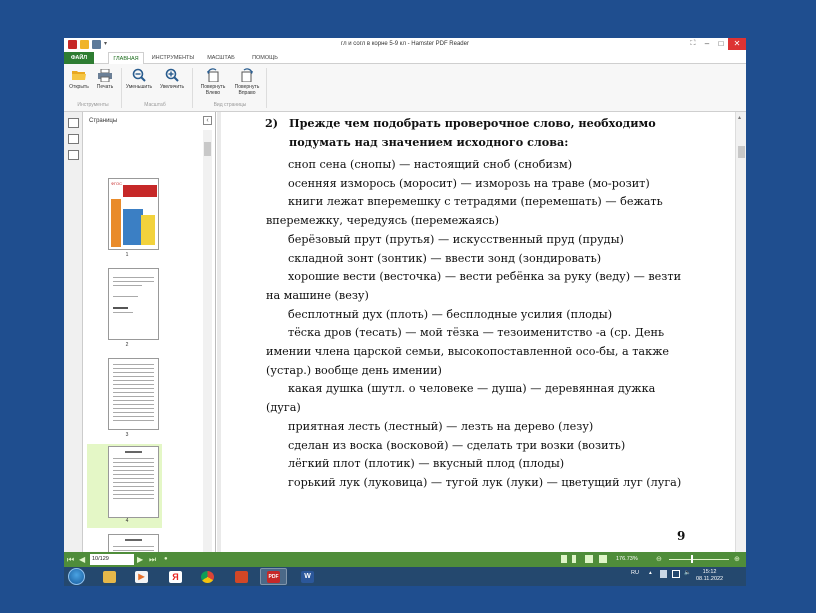 The width and height of the screenshot is (816, 613). I want to click on play-icon: ▶, so click(141, 576).